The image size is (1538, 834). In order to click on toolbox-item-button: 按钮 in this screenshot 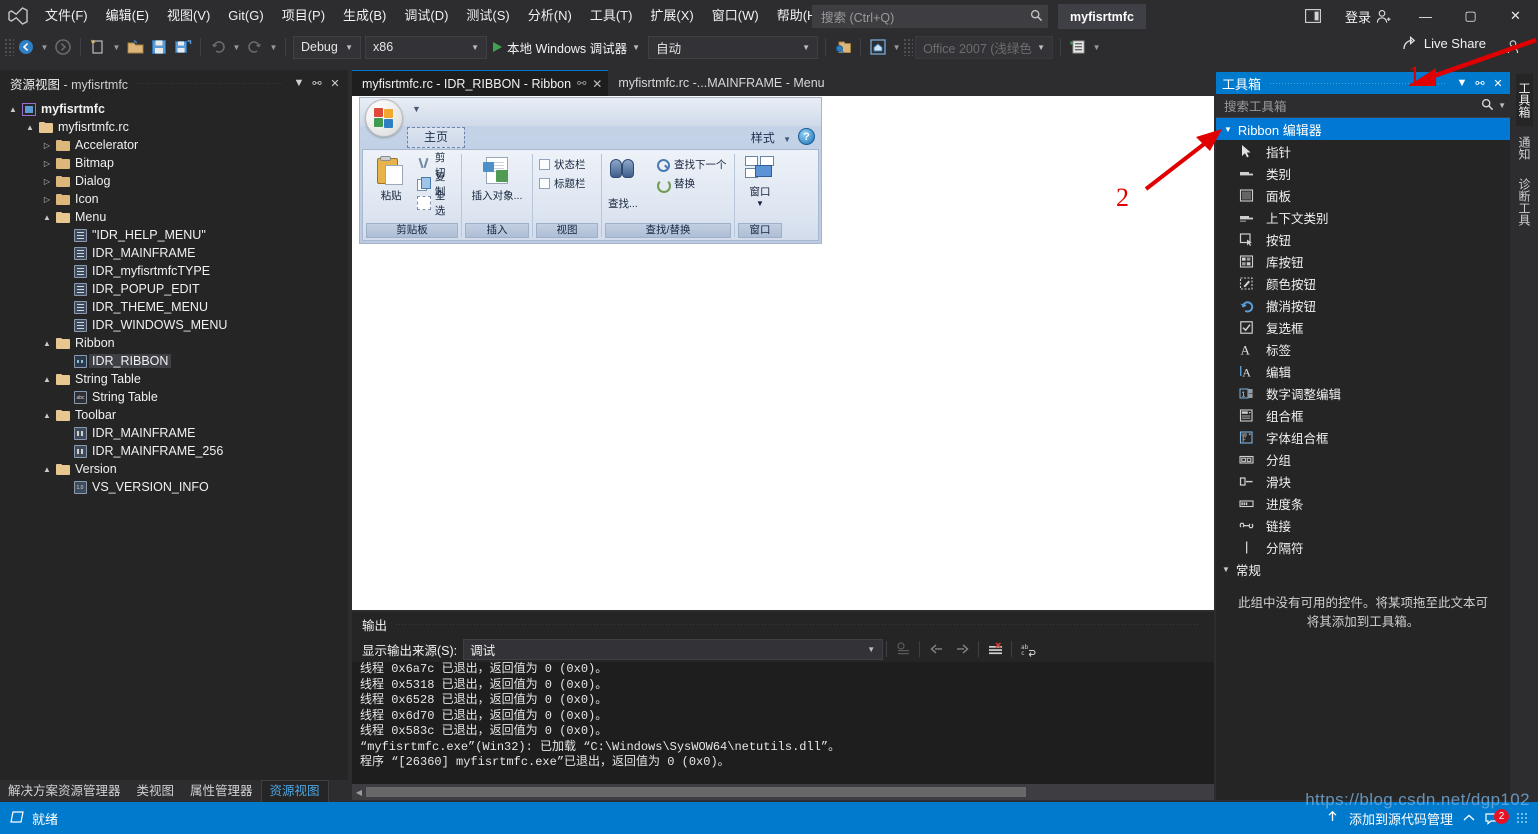, I will do `click(1363, 239)`.